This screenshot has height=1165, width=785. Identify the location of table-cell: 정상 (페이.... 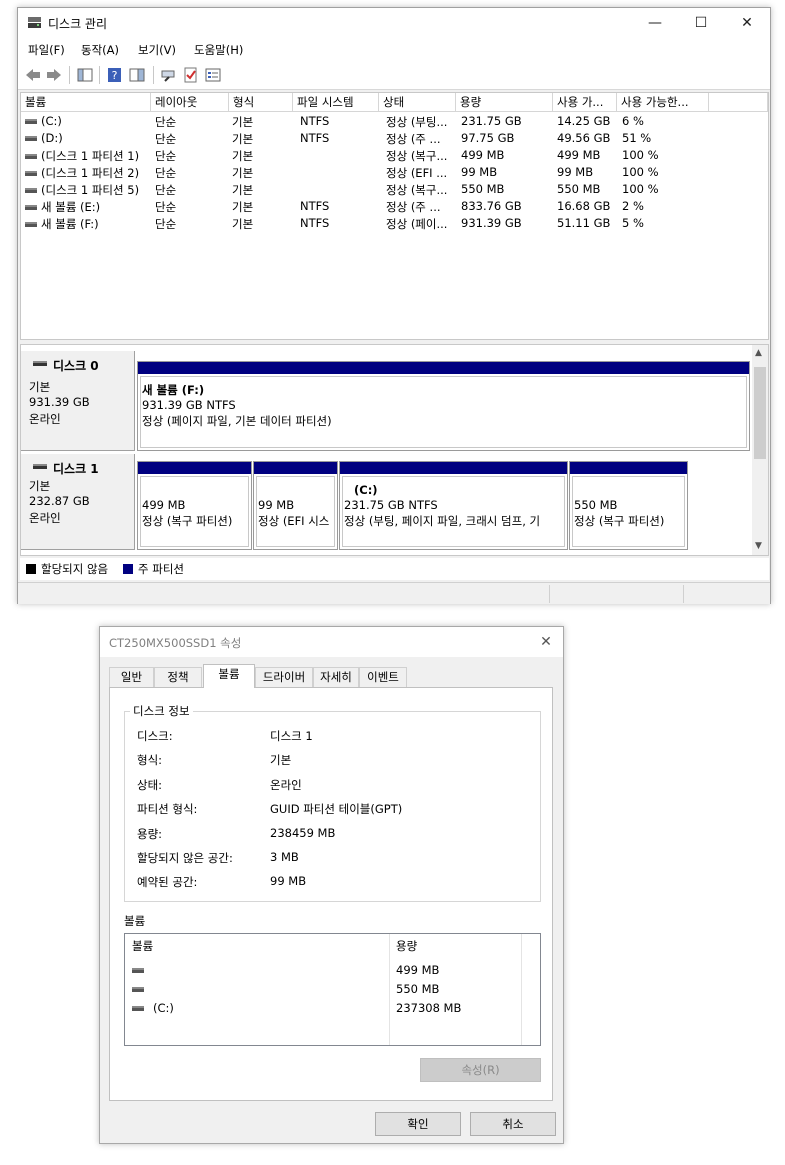
(417, 224).